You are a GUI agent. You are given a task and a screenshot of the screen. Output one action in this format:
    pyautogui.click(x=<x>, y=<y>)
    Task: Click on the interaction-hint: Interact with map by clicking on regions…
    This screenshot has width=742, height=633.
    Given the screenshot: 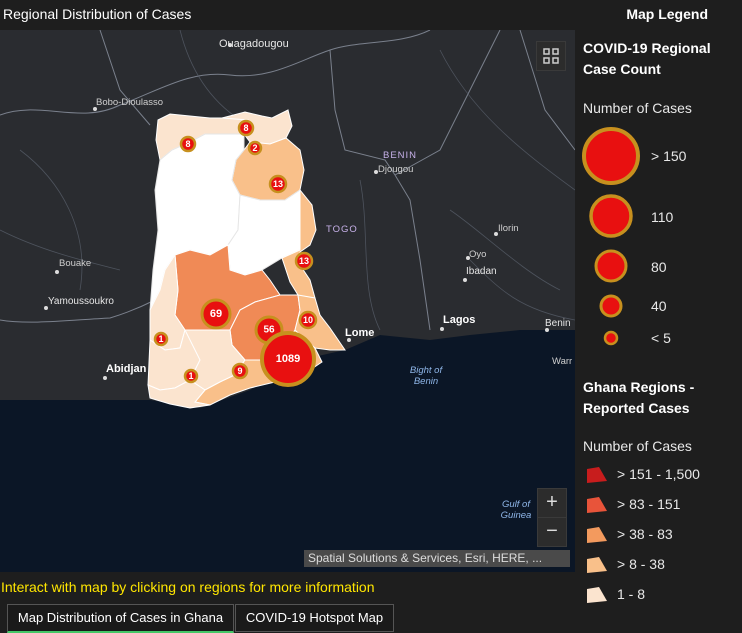 What is the action you would take?
    pyautogui.click(x=188, y=587)
    